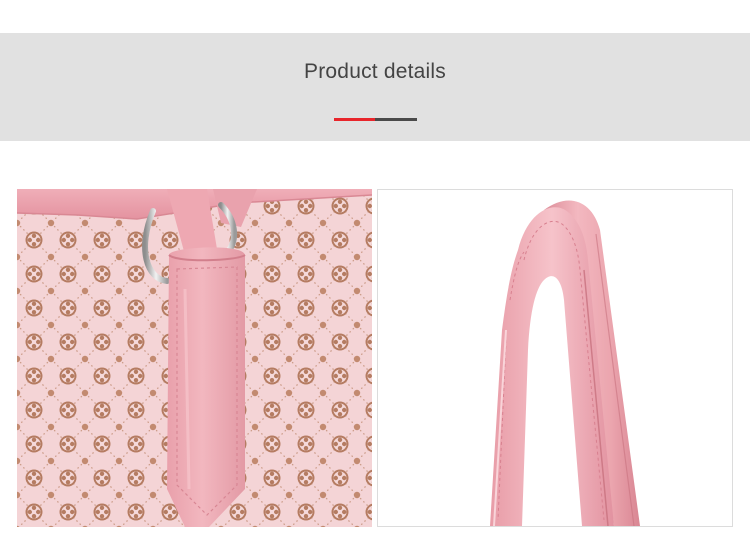 This screenshot has height=546, width=750. I want to click on section-title: Product details, so click(375, 71).